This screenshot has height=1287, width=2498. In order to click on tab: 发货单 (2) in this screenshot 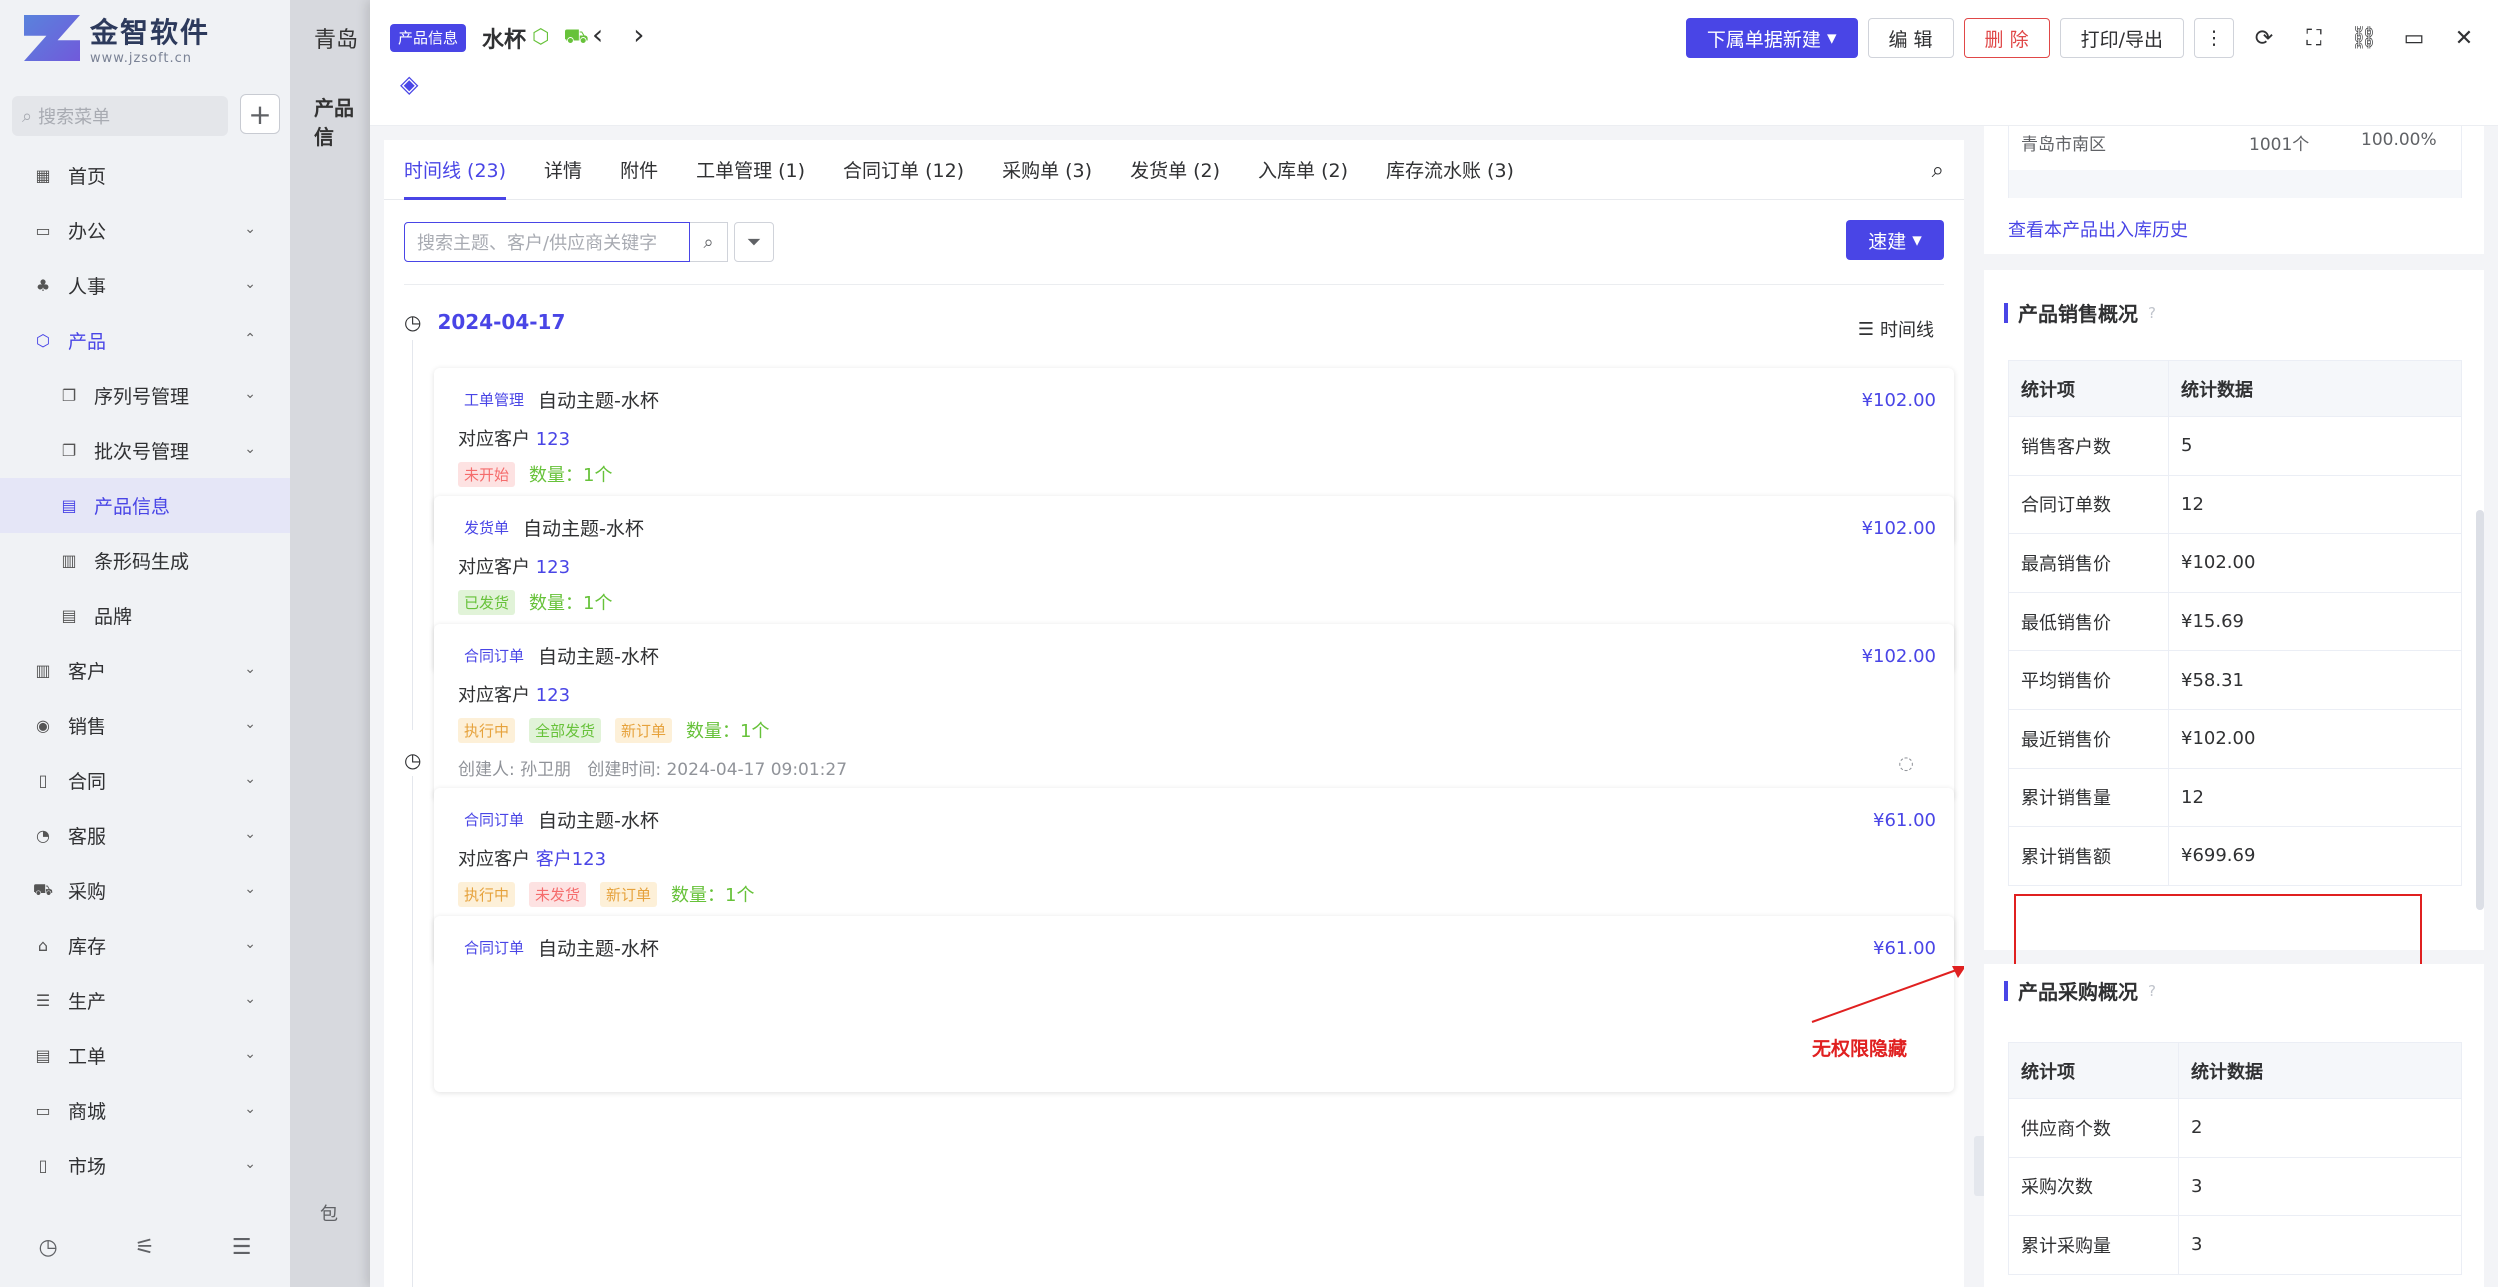, I will do `click(1175, 170)`.